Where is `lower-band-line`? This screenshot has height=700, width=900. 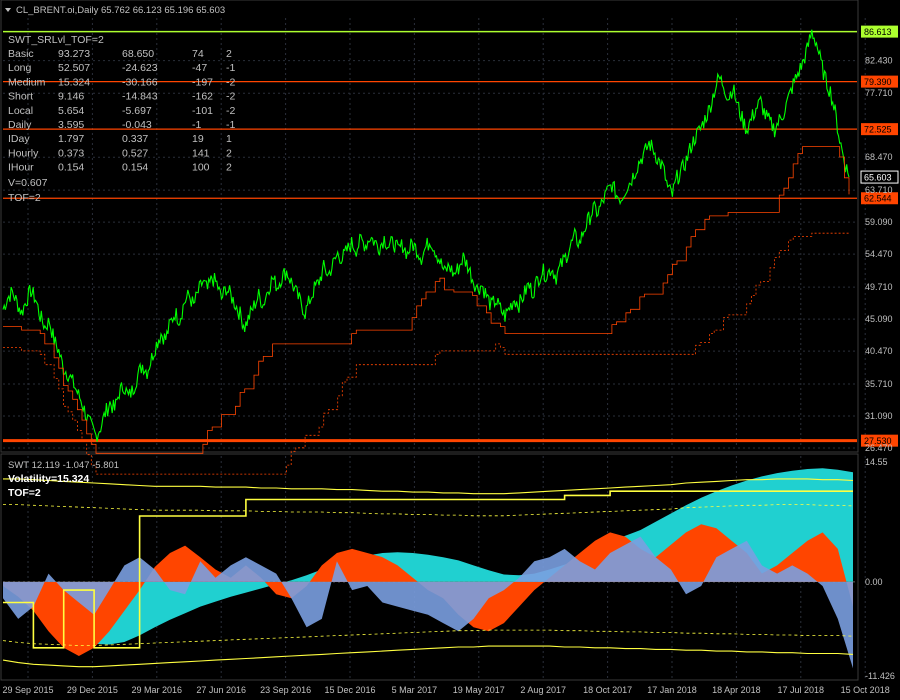
lower-band-line is located at coordinates (428, 656).